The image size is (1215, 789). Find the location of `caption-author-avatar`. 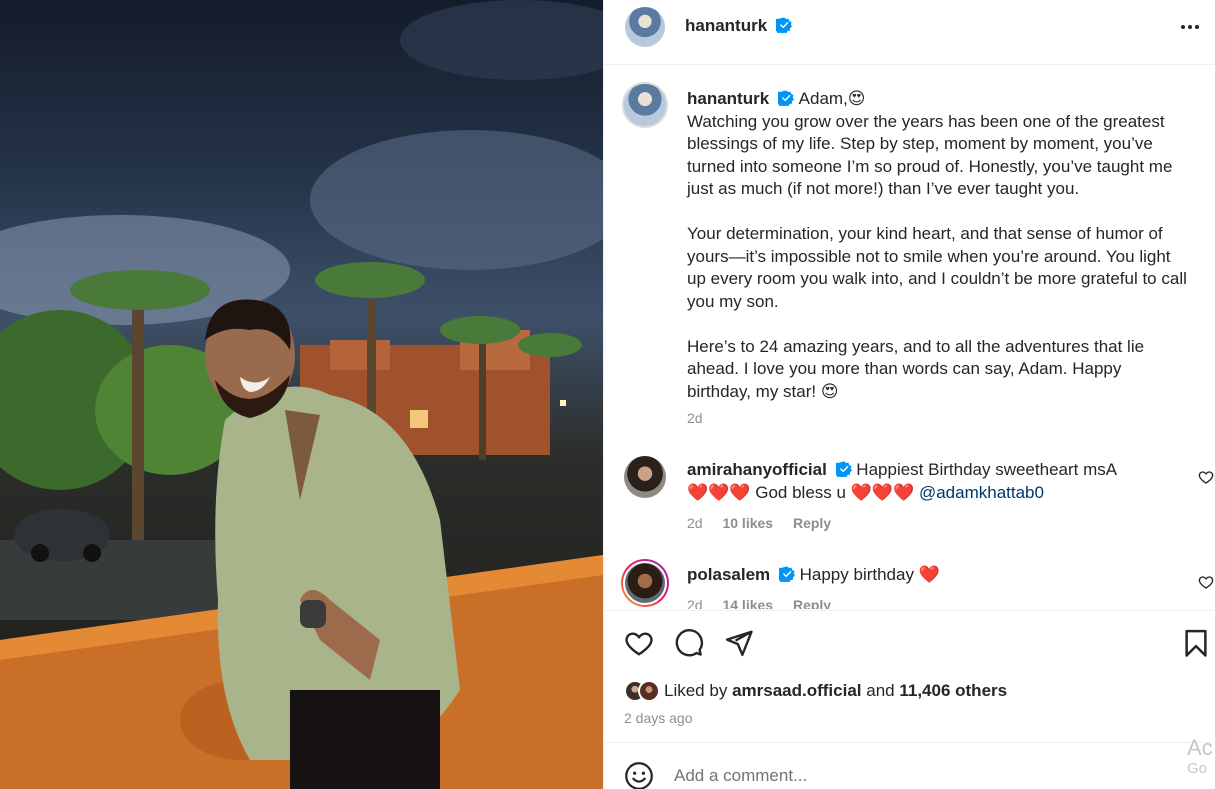

caption-author-avatar is located at coordinates (645, 105).